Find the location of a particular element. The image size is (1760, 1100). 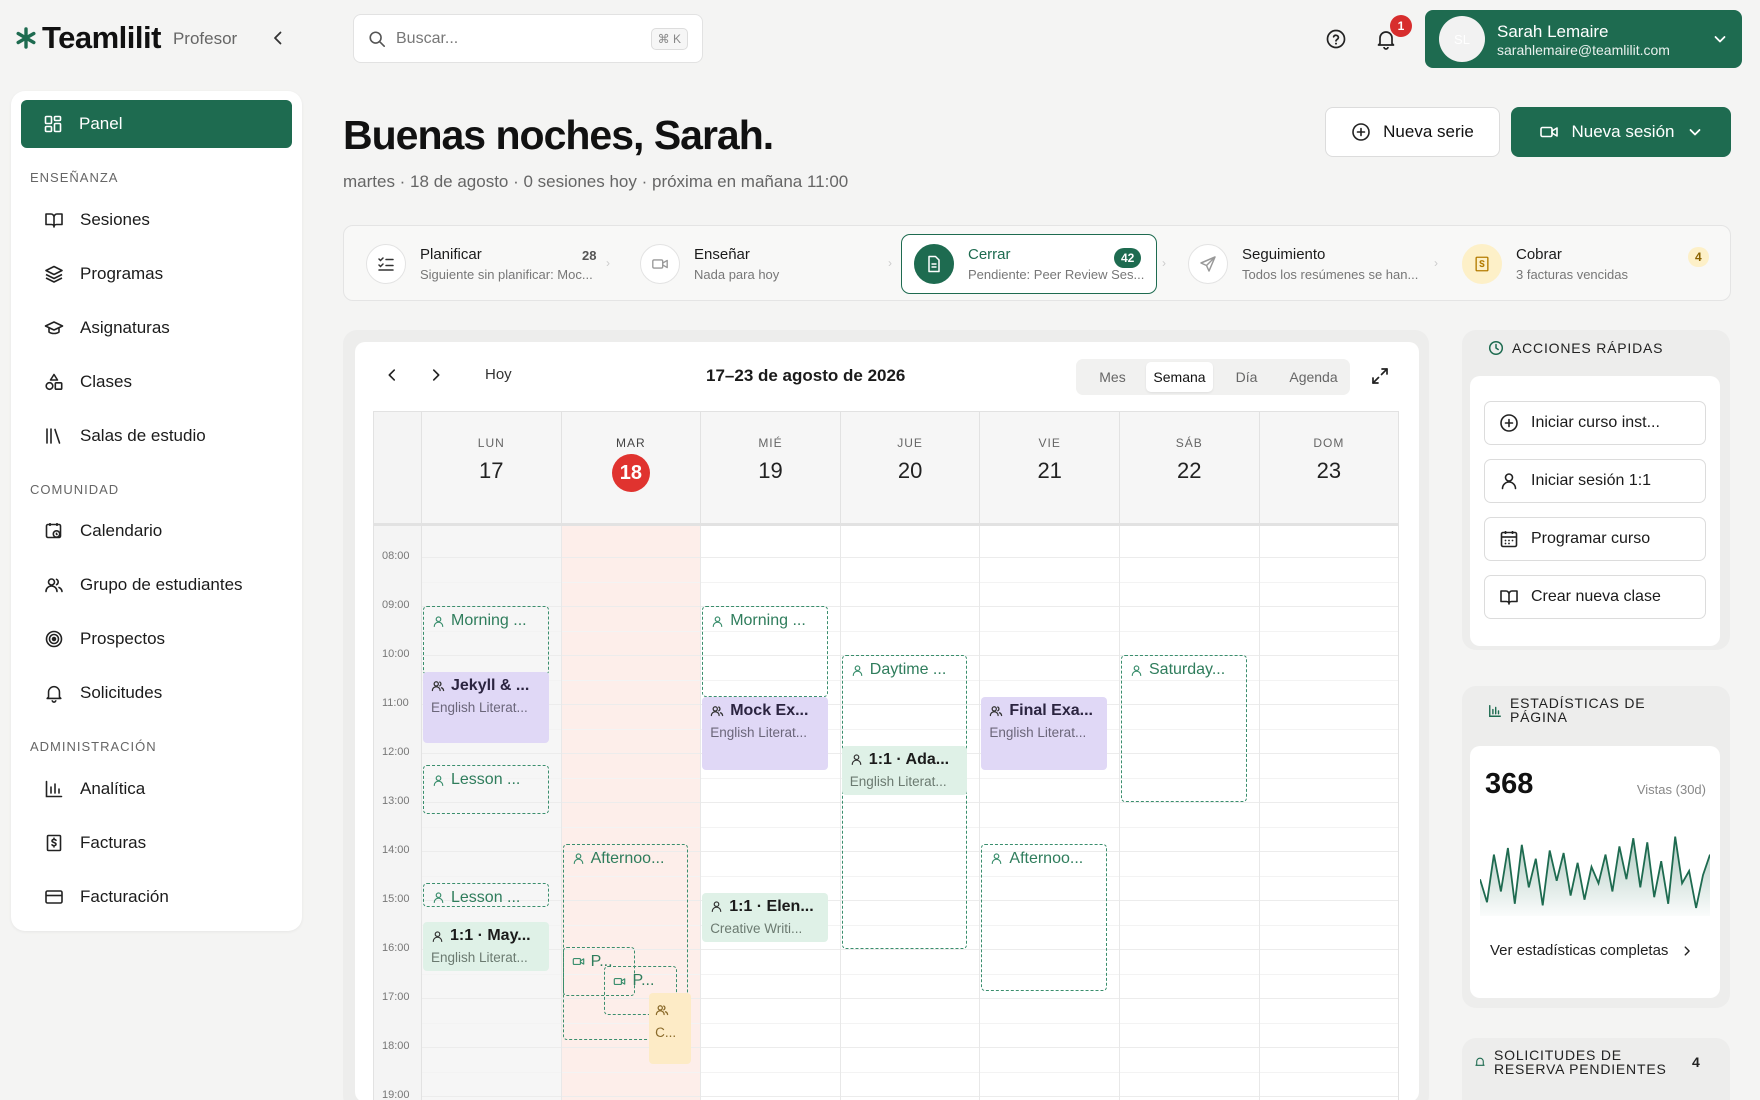

sidebar-item-facturacion: Facturación is located at coordinates (106, 897).